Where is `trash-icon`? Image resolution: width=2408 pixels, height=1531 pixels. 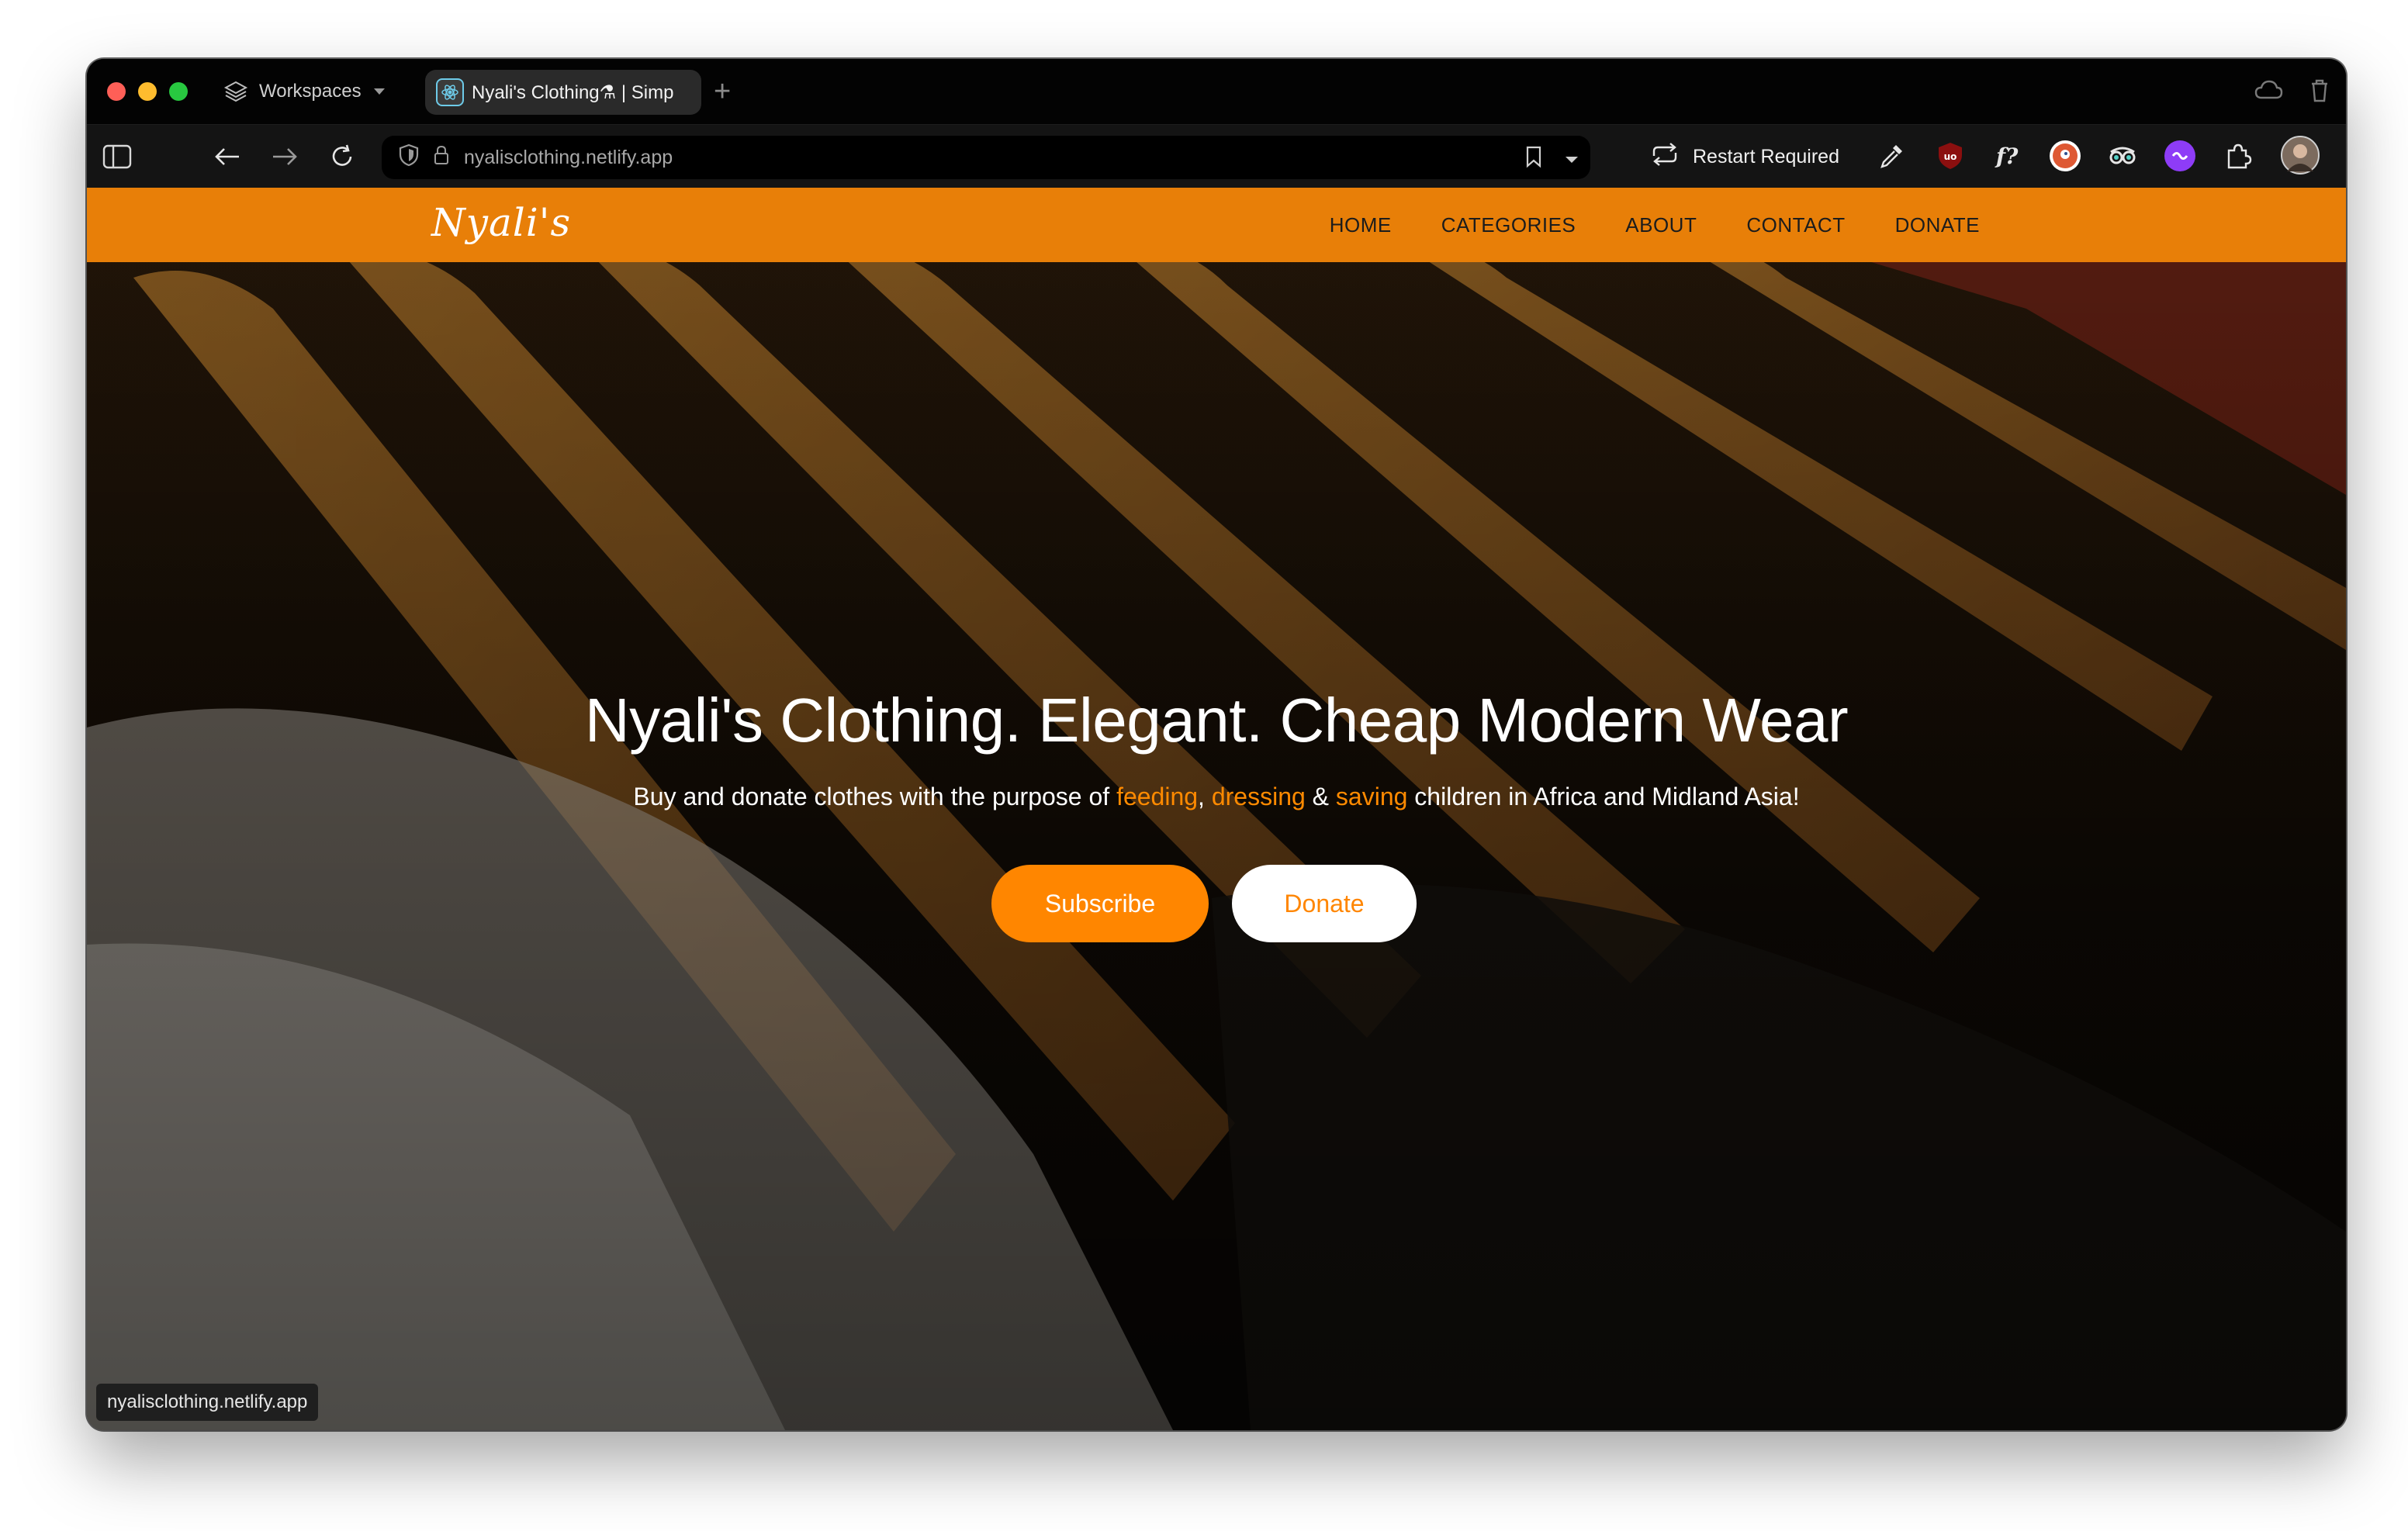
trash-icon is located at coordinates (2319, 91).